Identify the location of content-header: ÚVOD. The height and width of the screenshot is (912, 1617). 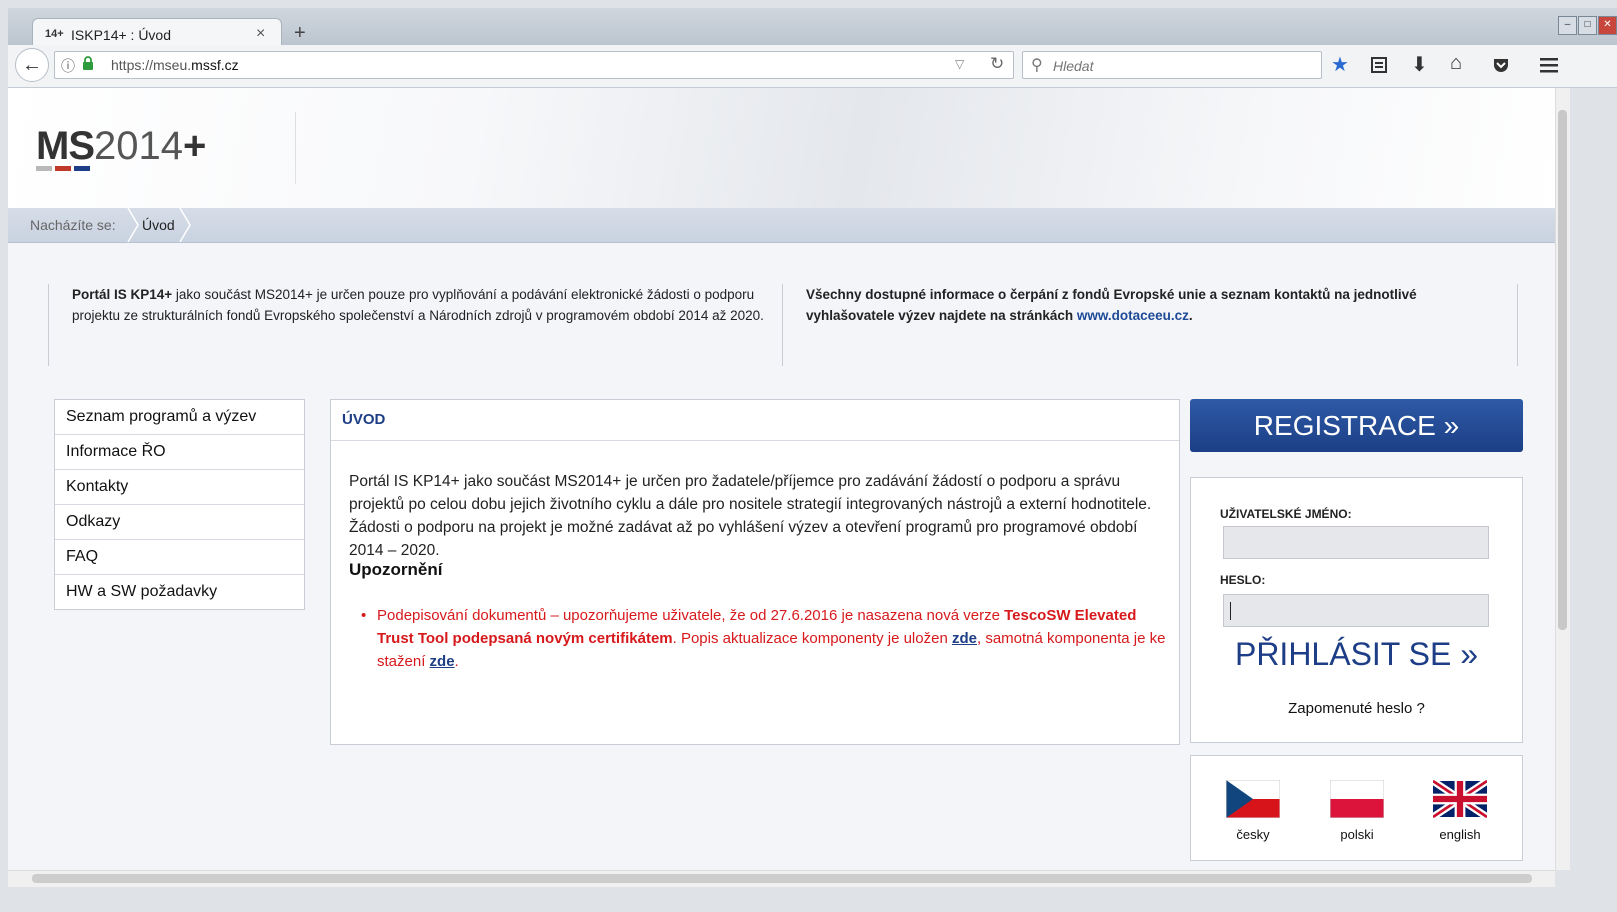
(755, 420).